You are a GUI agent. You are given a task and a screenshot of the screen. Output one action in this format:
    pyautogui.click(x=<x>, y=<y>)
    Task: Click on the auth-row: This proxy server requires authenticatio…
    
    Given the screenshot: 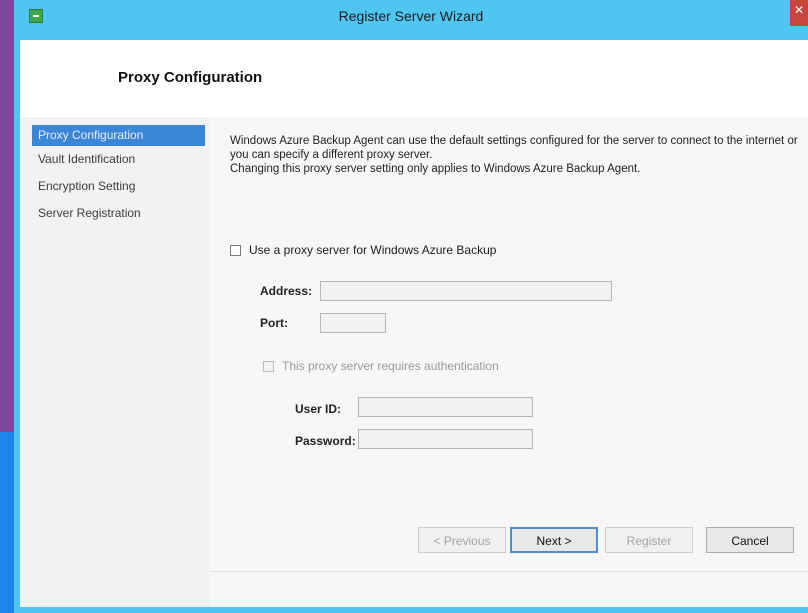 What is the action you would take?
    pyautogui.click(x=381, y=366)
    